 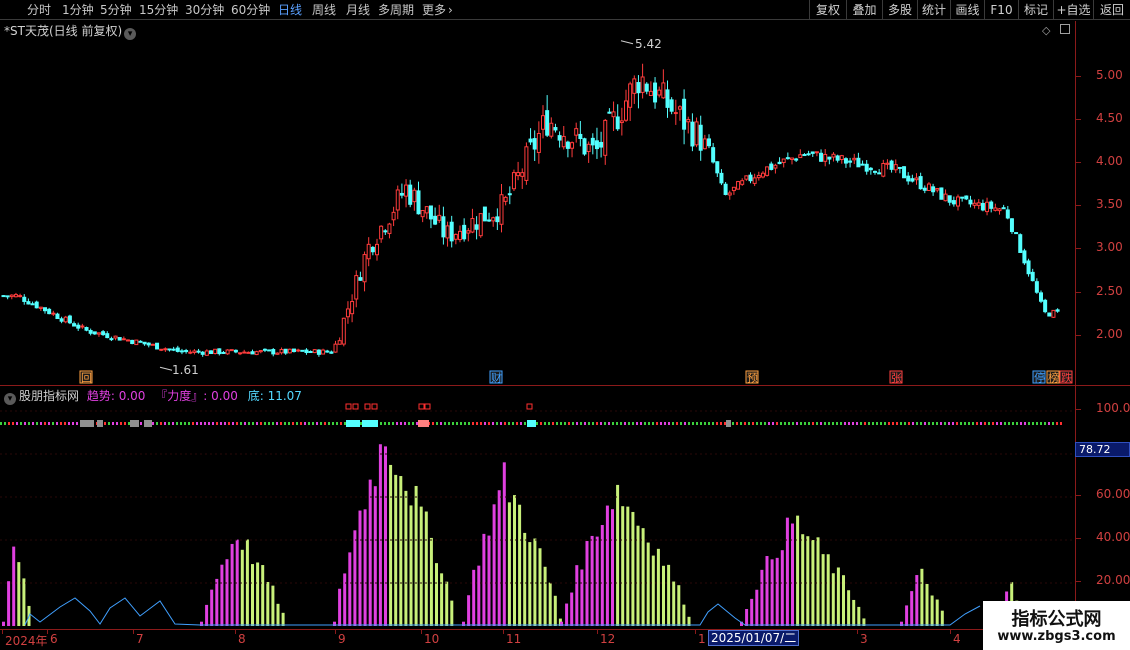 I want to click on signal-block, so click(x=423, y=423).